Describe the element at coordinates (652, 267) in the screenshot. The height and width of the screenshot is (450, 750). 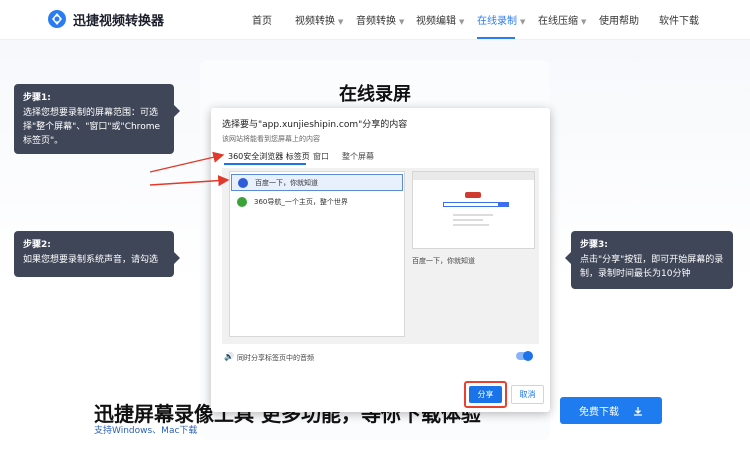
I see `step-3-text: 点击"分享"按钮，即可开始屏幕的录制，录制时间最长为10分钟` at that location.